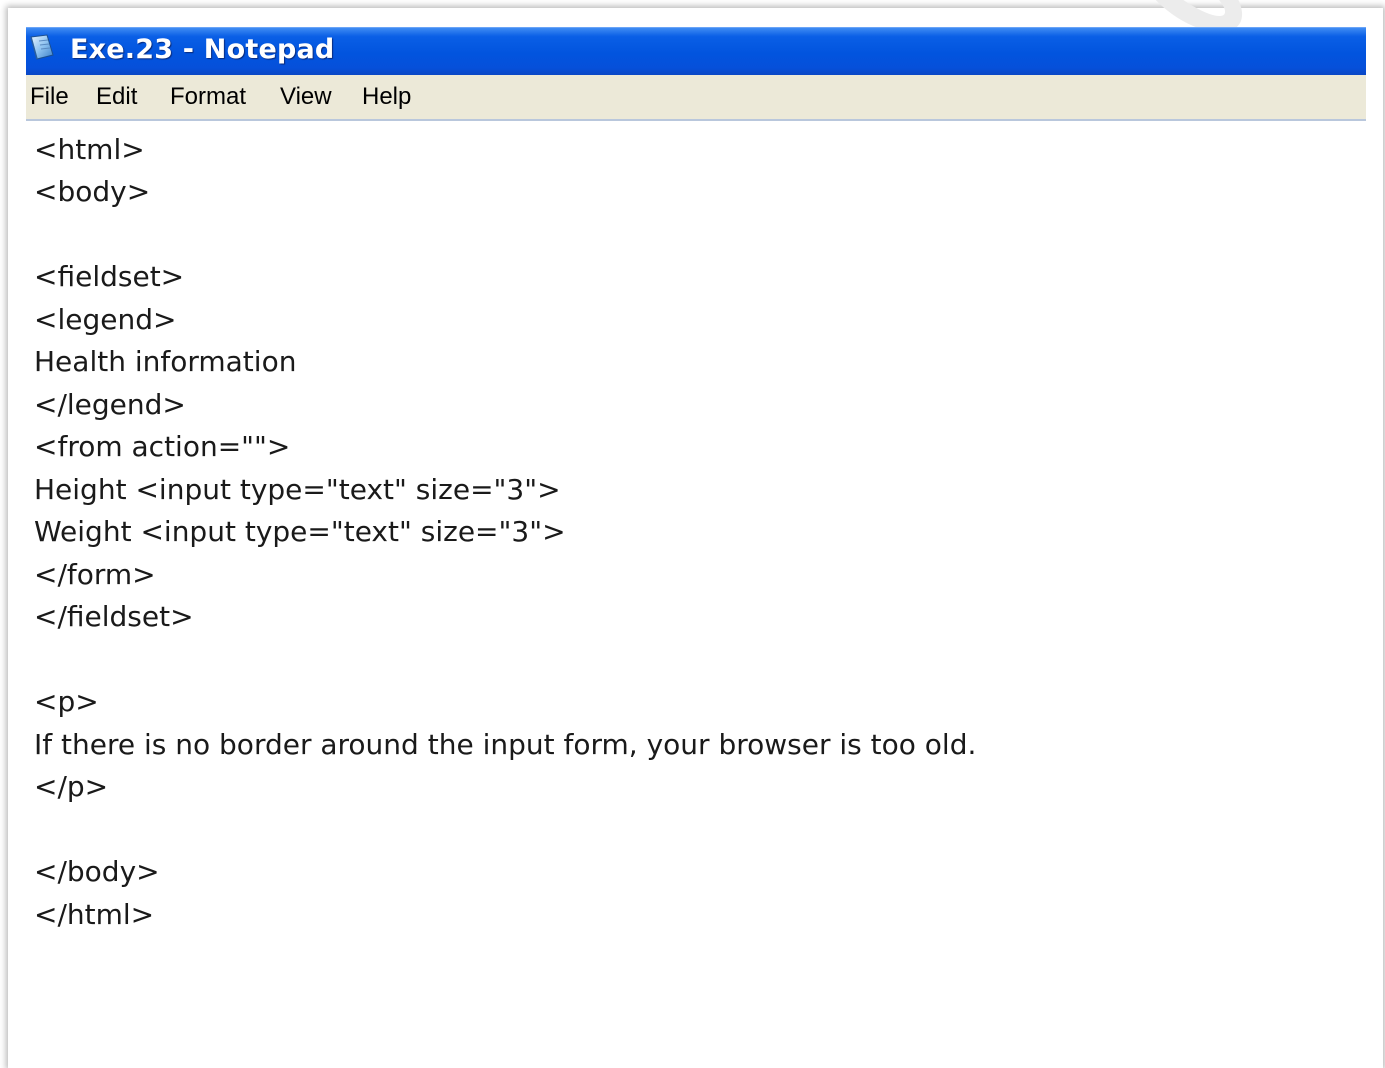 This screenshot has width=1385, height=1068. What do you see at coordinates (696, 98) in the screenshot?
I see `menu-bar: File Edit Format View Help` at bounding box center [696, 98].